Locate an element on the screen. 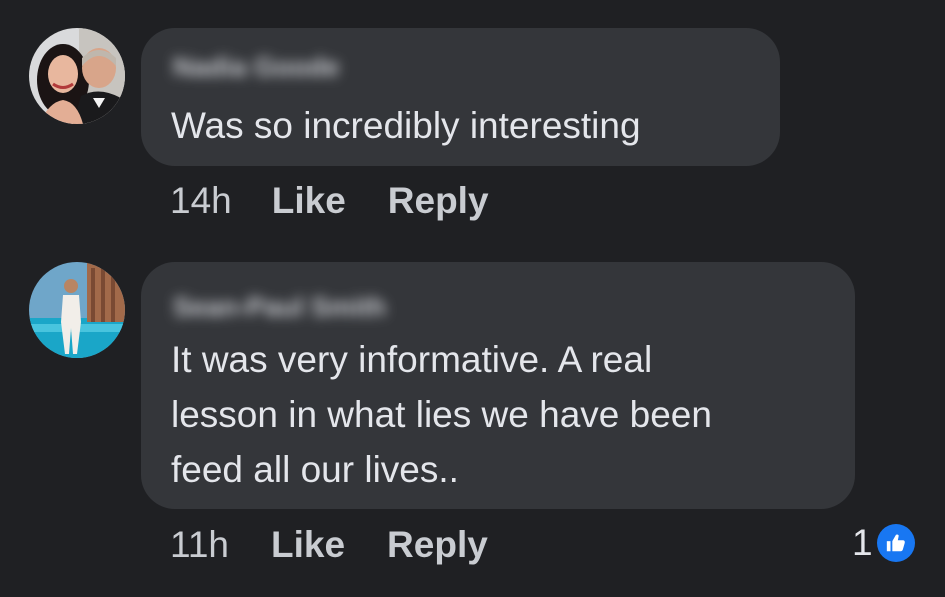 The image size is (945, 597). reaction-summary: 1 is located at coordinates (883, 543).